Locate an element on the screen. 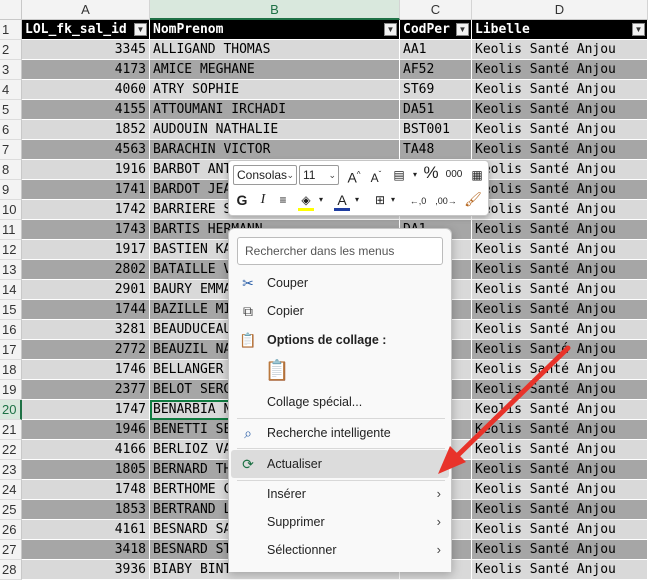 The image size is (648, 580). comma-style-button: 000 is located at coordinates (454, 175).